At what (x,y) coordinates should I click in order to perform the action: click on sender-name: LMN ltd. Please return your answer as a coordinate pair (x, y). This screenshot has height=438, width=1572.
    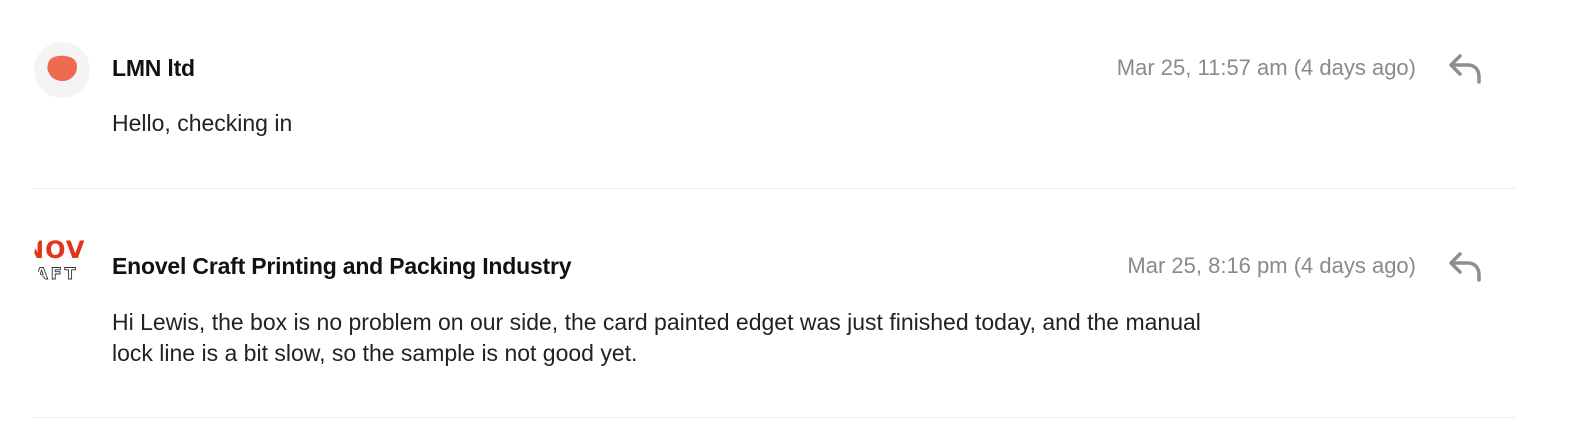
    Looking at the image, I should click on (153, 68).